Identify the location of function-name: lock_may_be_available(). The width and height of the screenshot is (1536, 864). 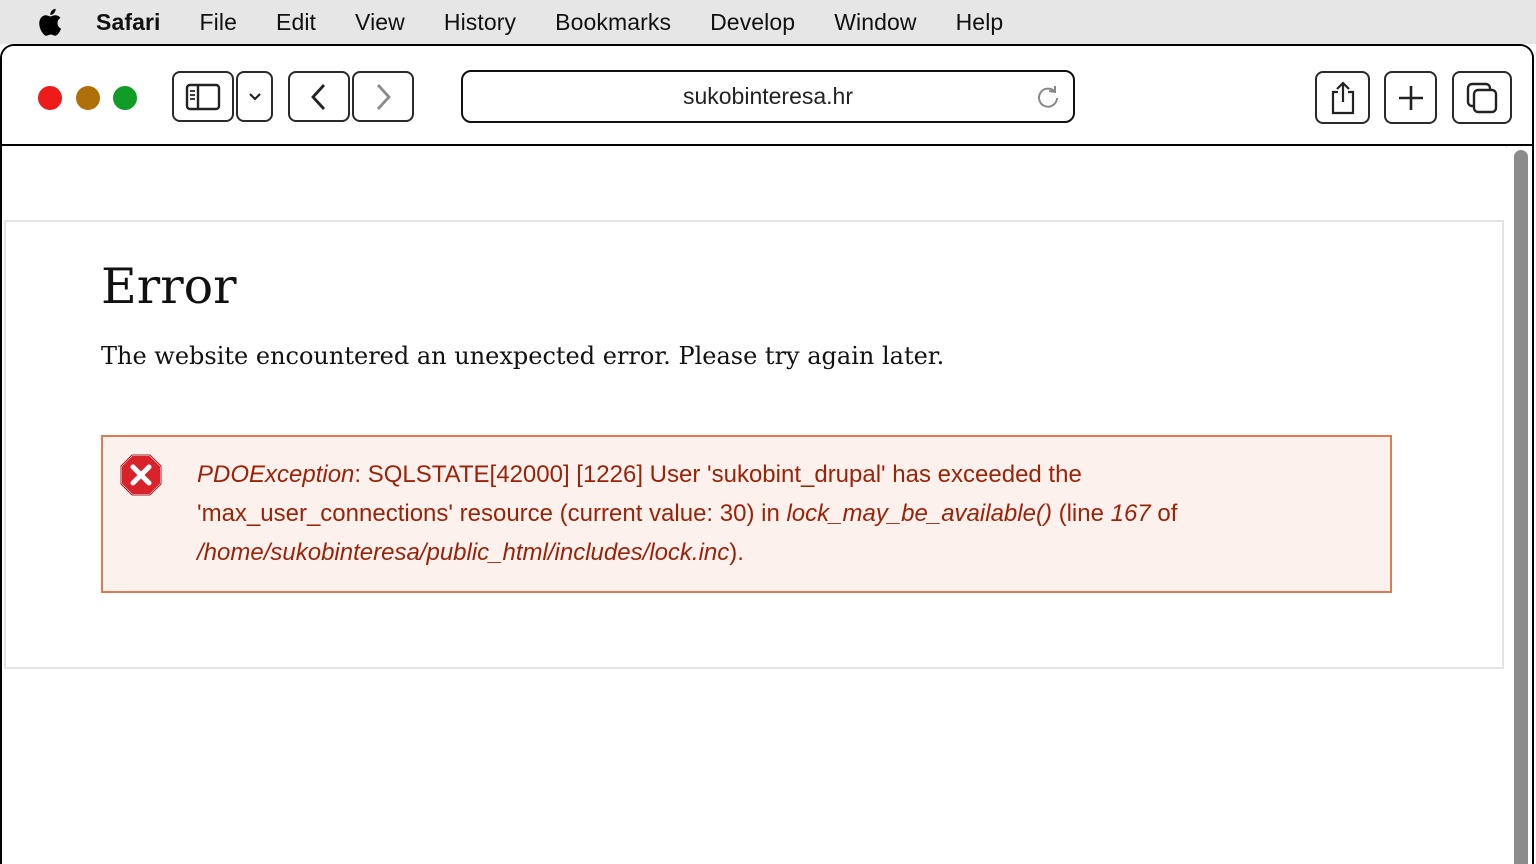
(919, 513).